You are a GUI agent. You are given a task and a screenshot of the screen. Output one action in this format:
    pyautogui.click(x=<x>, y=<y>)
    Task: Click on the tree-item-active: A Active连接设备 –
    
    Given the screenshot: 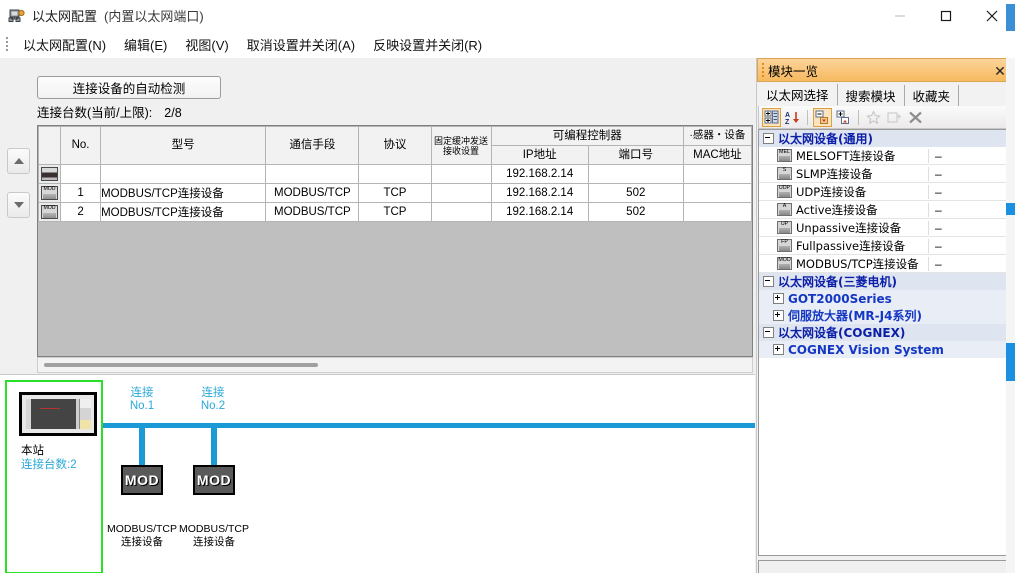 What is the action you would take?
    pyautogui.click(x=886, y=210)
    